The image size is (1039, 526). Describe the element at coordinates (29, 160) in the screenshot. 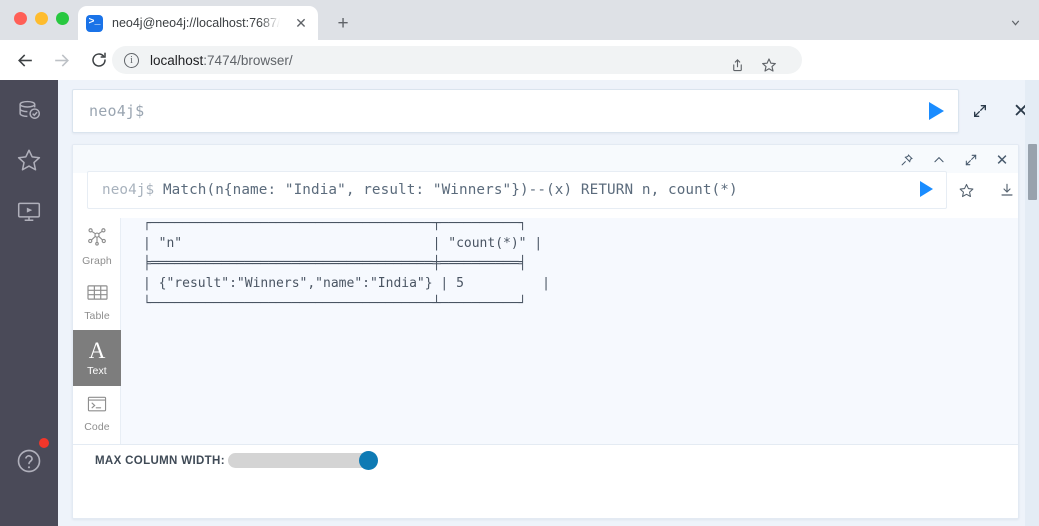

I see `sidebar-item-favorites` at that location.